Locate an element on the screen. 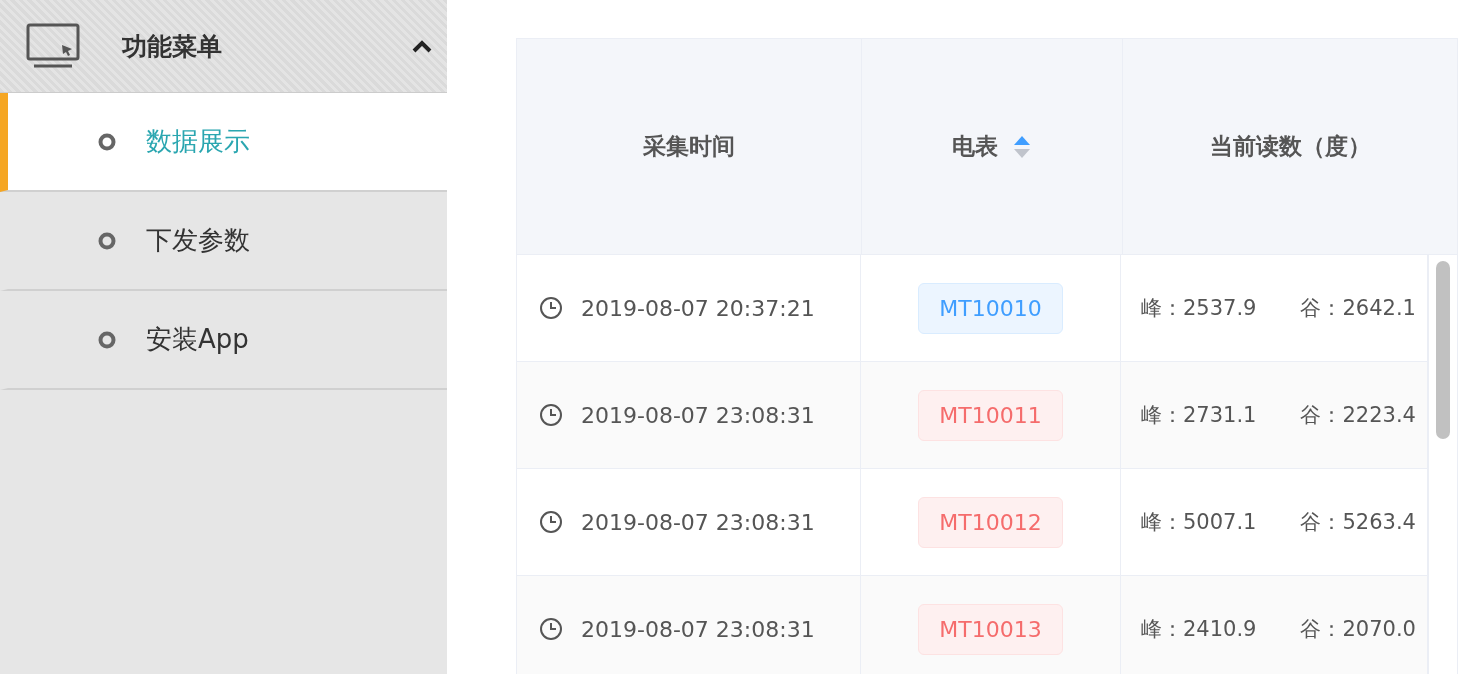 This screenshot has width=1466, height=674. valley-reading: 谷：2070.0 is located at coordinates (1358, 629).